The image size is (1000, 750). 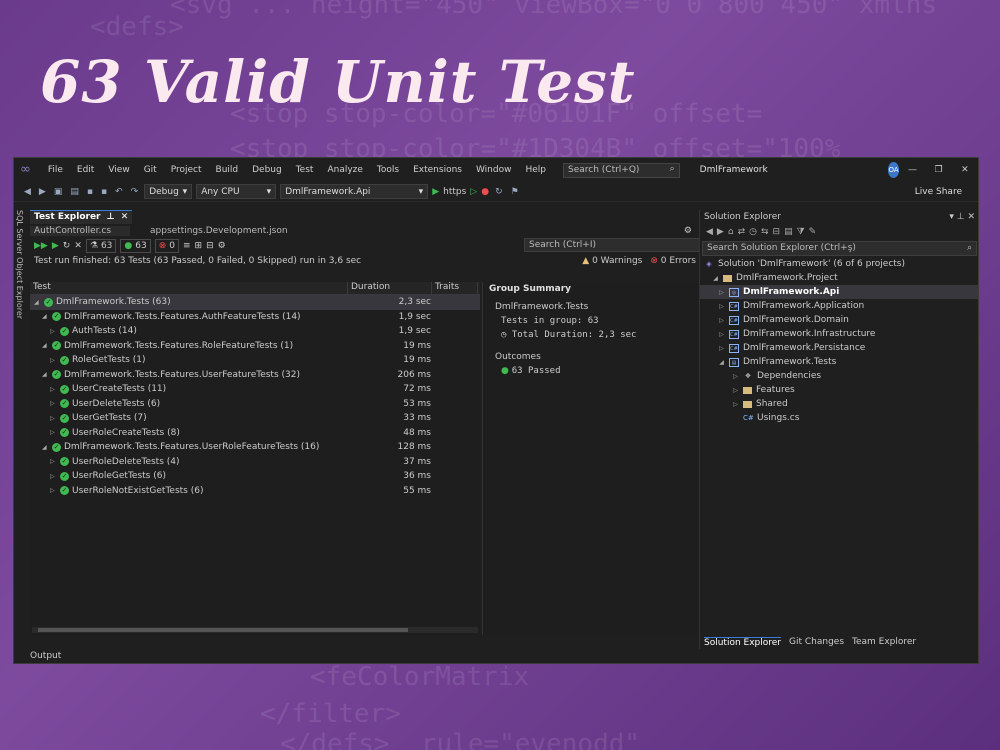 I want to click on run-target-button: https, so click(x=454, y=192).